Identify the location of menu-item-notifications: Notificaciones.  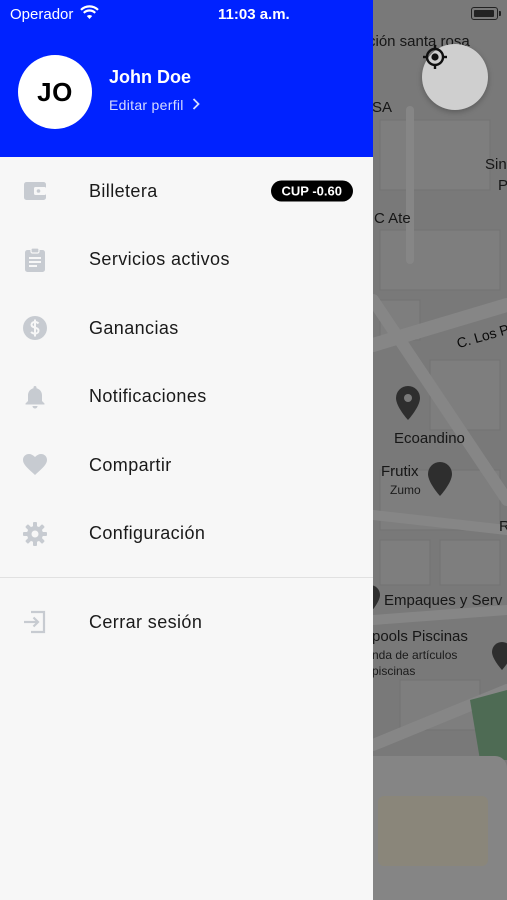
(186, 397).